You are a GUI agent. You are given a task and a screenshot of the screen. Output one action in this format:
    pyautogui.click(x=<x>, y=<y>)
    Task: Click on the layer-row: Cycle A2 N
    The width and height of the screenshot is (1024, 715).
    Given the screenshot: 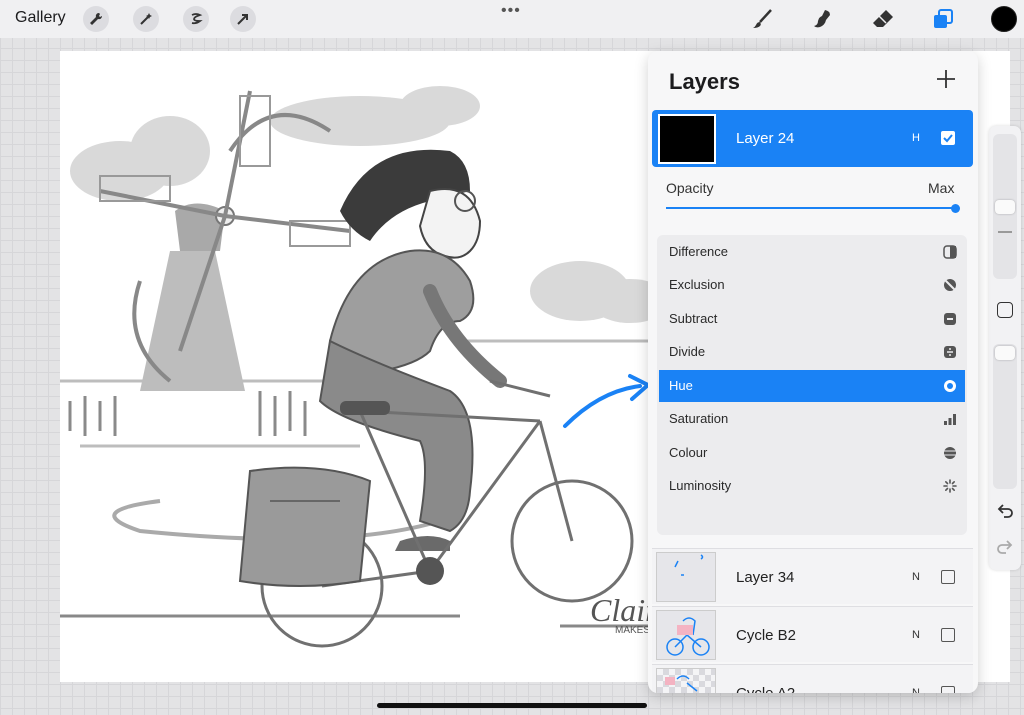 What is the action you would take?
    pyautogui.click(x=812, y=678)
    